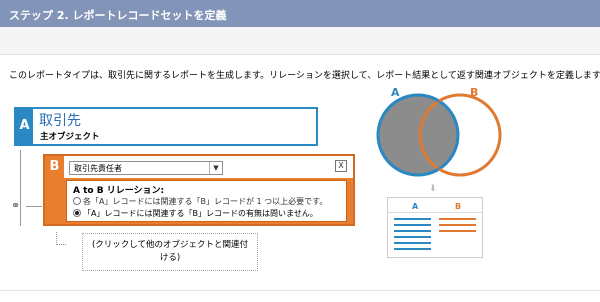 Image resolution: width=600 pixels, height=302 pixels. Describe the element at coordinates (54, 166) in the screenshot. I see `object-b-tag: B` at that location.